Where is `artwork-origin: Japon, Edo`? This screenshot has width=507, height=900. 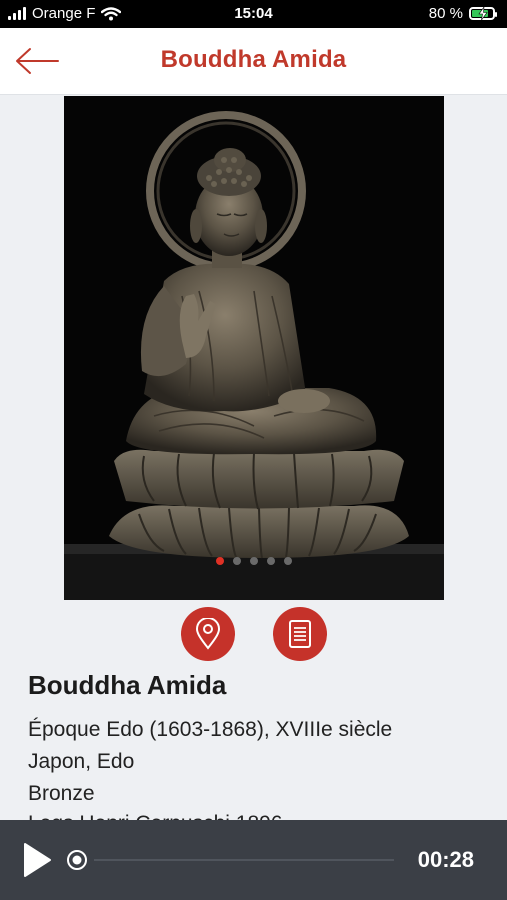
artwork-origin: Japon, Edo is located at coordinates (81, 761).